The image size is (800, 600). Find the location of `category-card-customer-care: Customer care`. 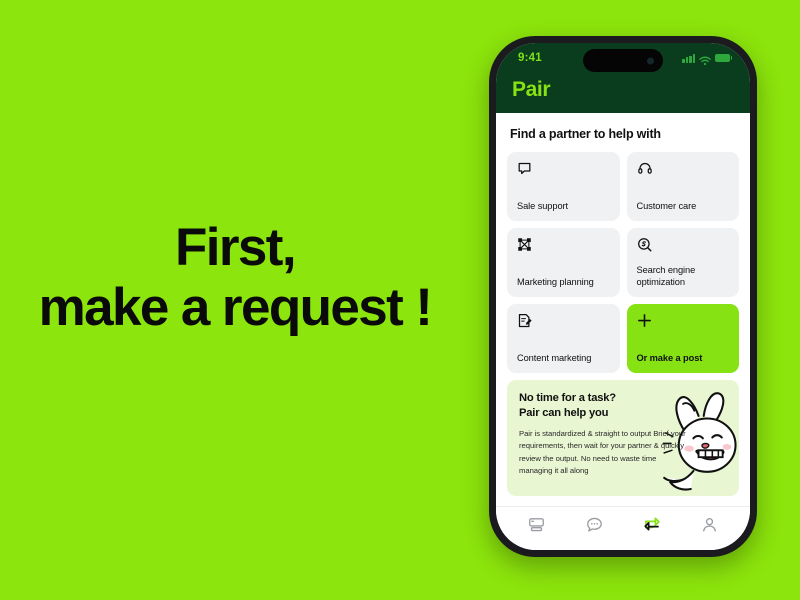

category-card-customer-care: Customer care is located at coordinates (682, 186).